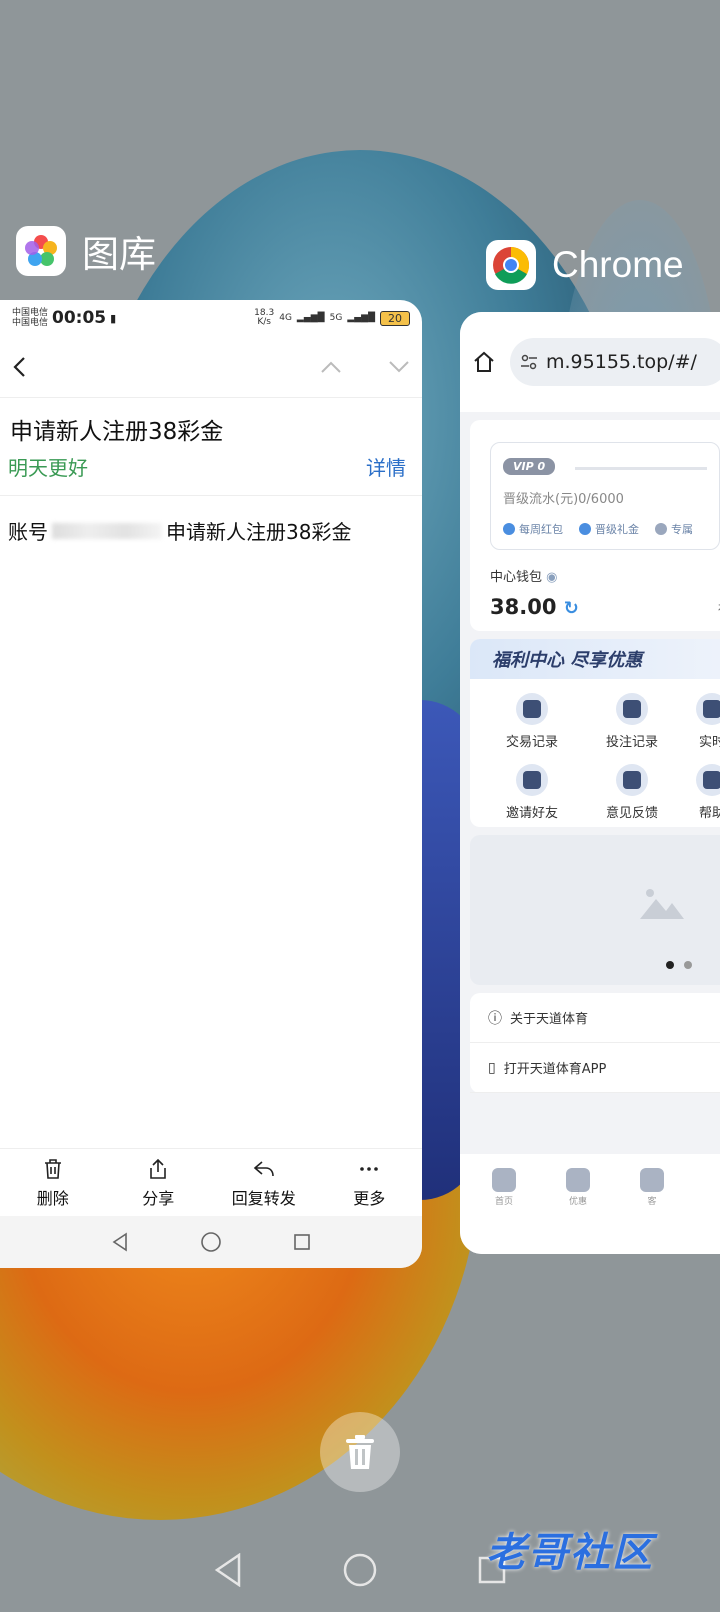 The image size is (720, 1612). I want to click on detail-link: 详情, so click(386, 466).